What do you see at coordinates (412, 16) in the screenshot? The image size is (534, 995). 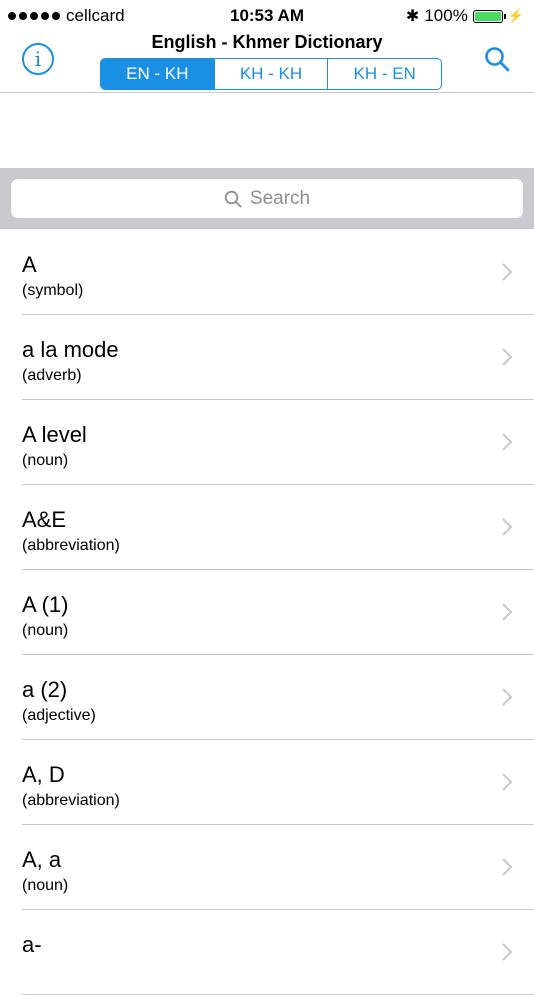 I see `bluetooth-icon: ✱` at bounding box center [412, 16].